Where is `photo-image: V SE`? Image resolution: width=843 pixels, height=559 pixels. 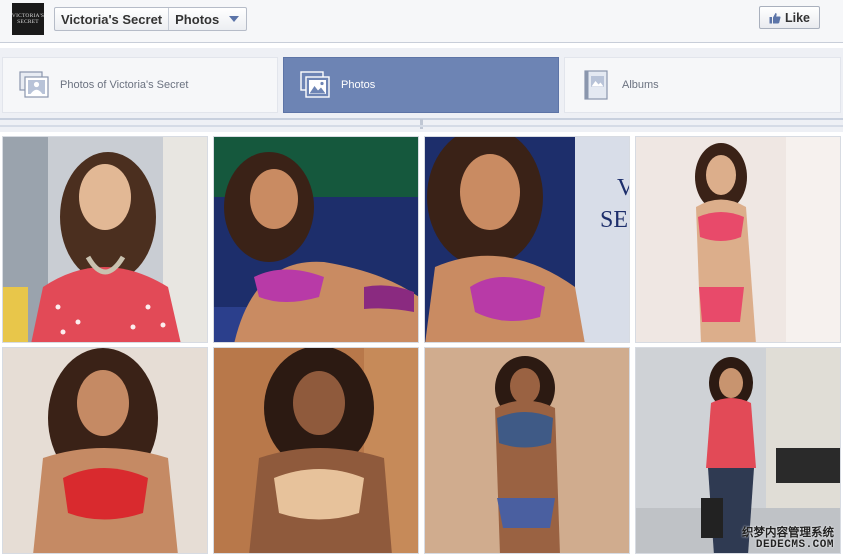
photo-image: V SE is located at coordinates (527, 239).